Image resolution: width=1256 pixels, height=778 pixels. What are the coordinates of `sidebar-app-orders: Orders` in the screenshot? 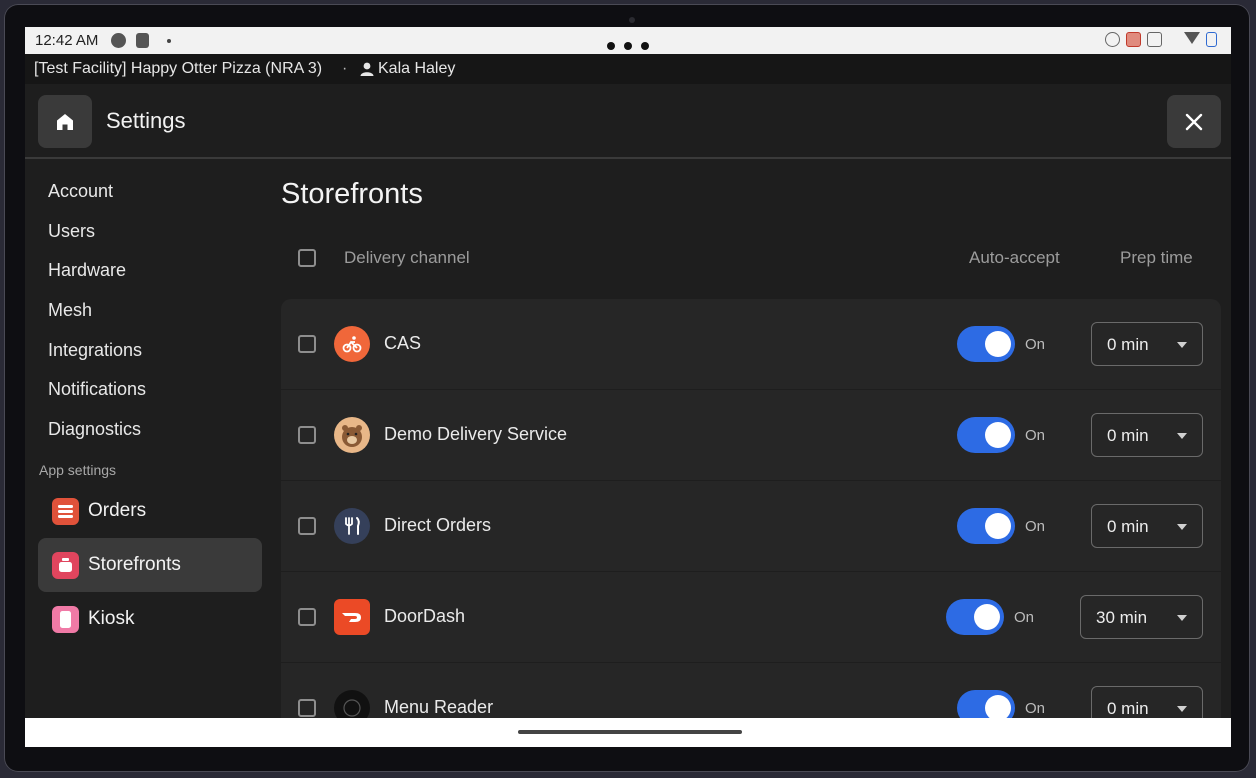 It's located at (150, 511).